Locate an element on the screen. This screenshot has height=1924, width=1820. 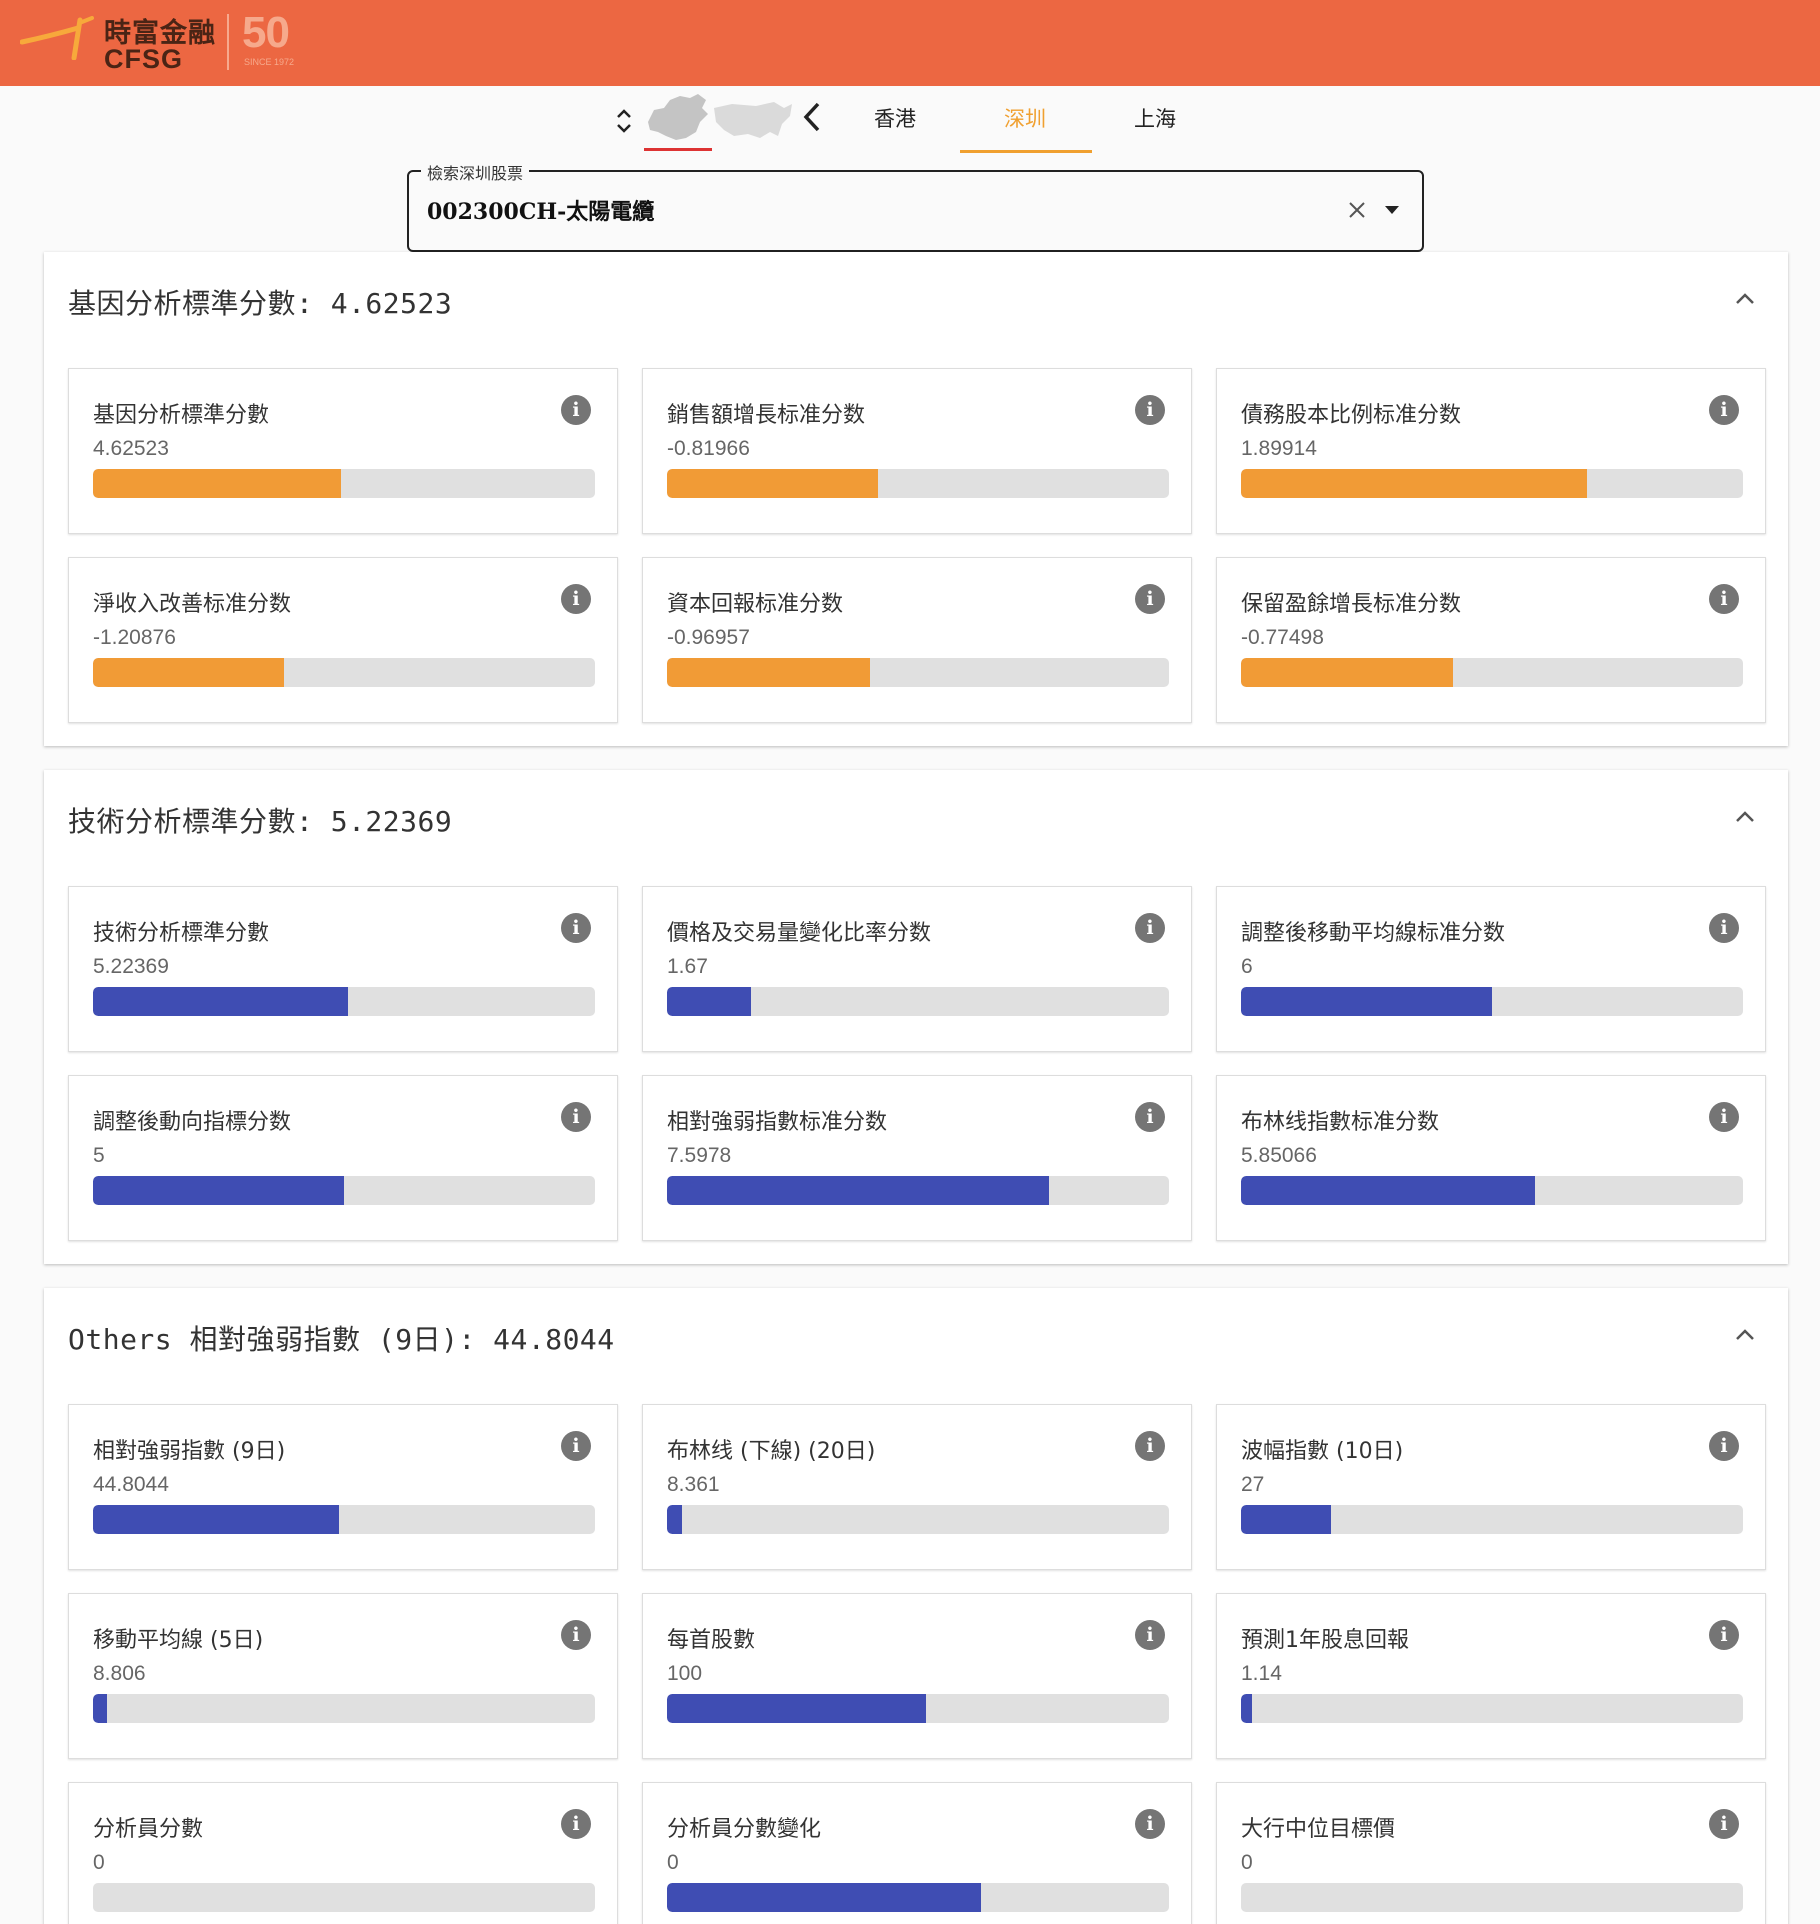
search-field-label: 檢索深圳股票 is located at coordinates (475, 172).